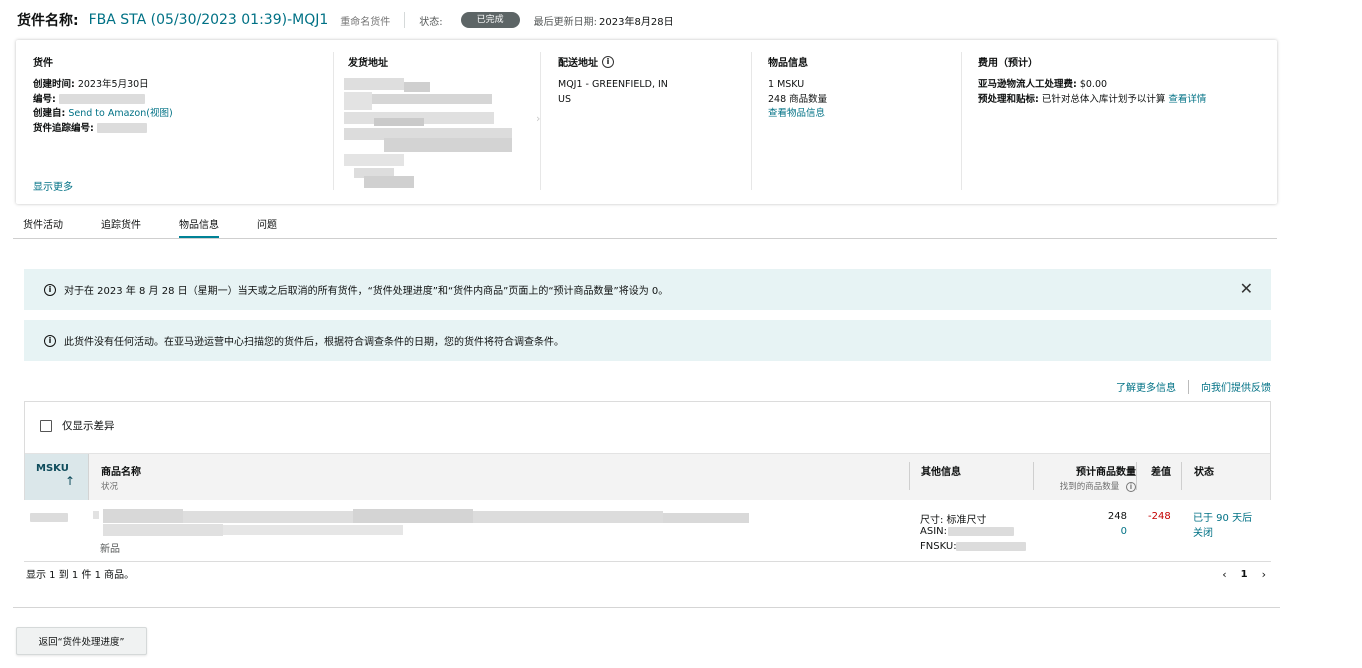  I want to click on show-discrepancies-checkbox, so click(46, 425).